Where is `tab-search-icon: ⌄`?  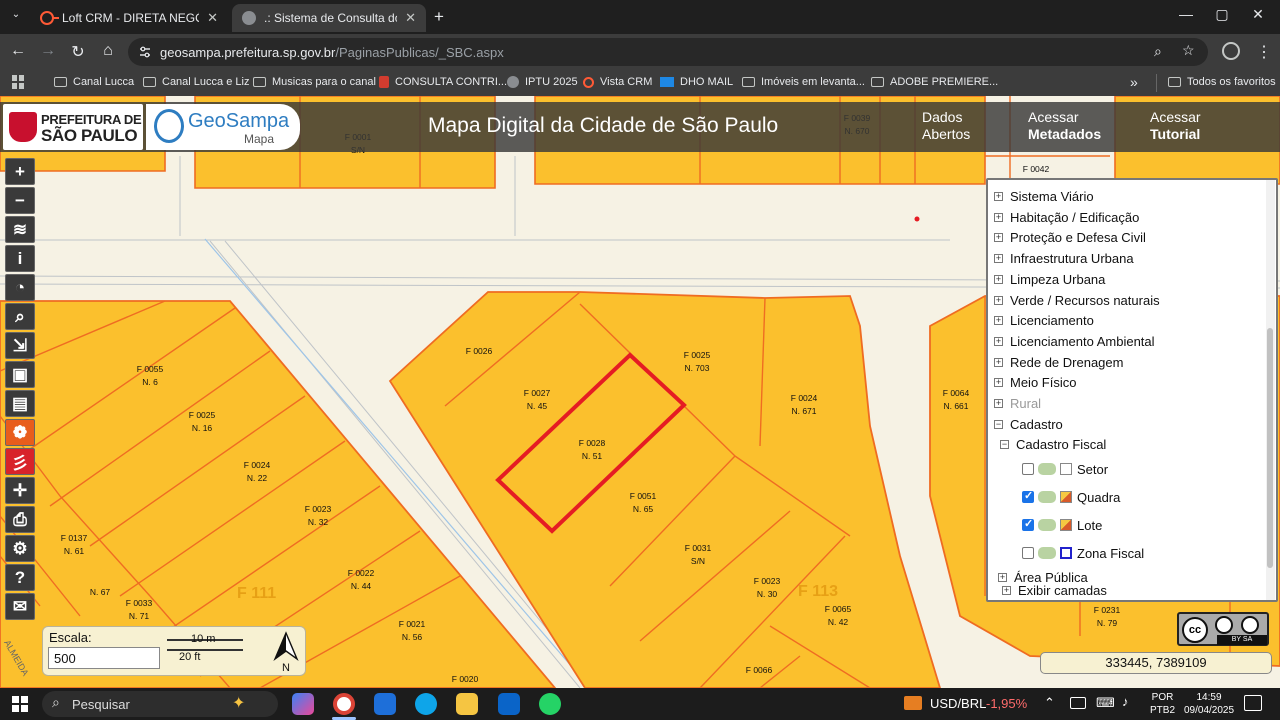
tab-search-icon: ⌄ is located at coordinates (16, 17).